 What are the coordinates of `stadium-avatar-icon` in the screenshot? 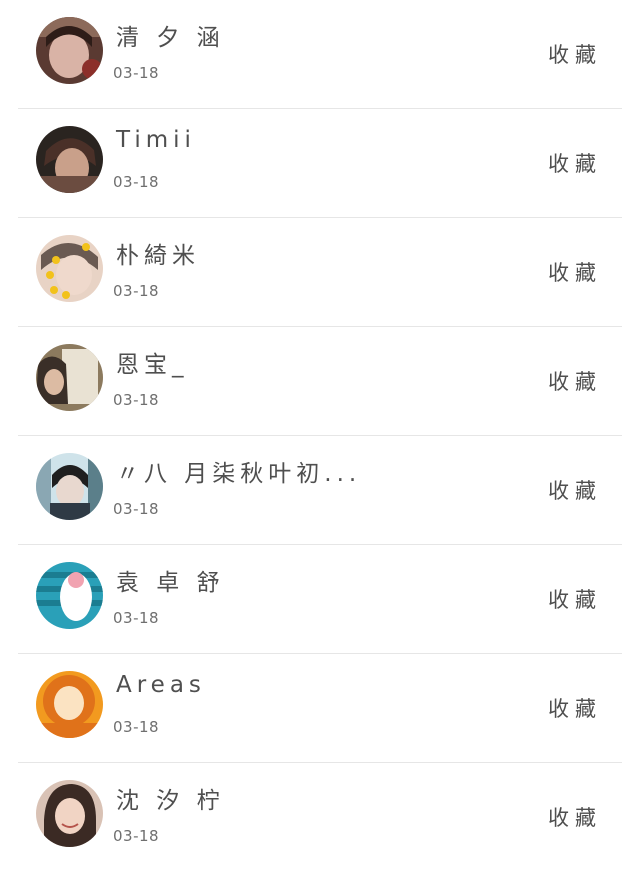 It's located at (69, 595).